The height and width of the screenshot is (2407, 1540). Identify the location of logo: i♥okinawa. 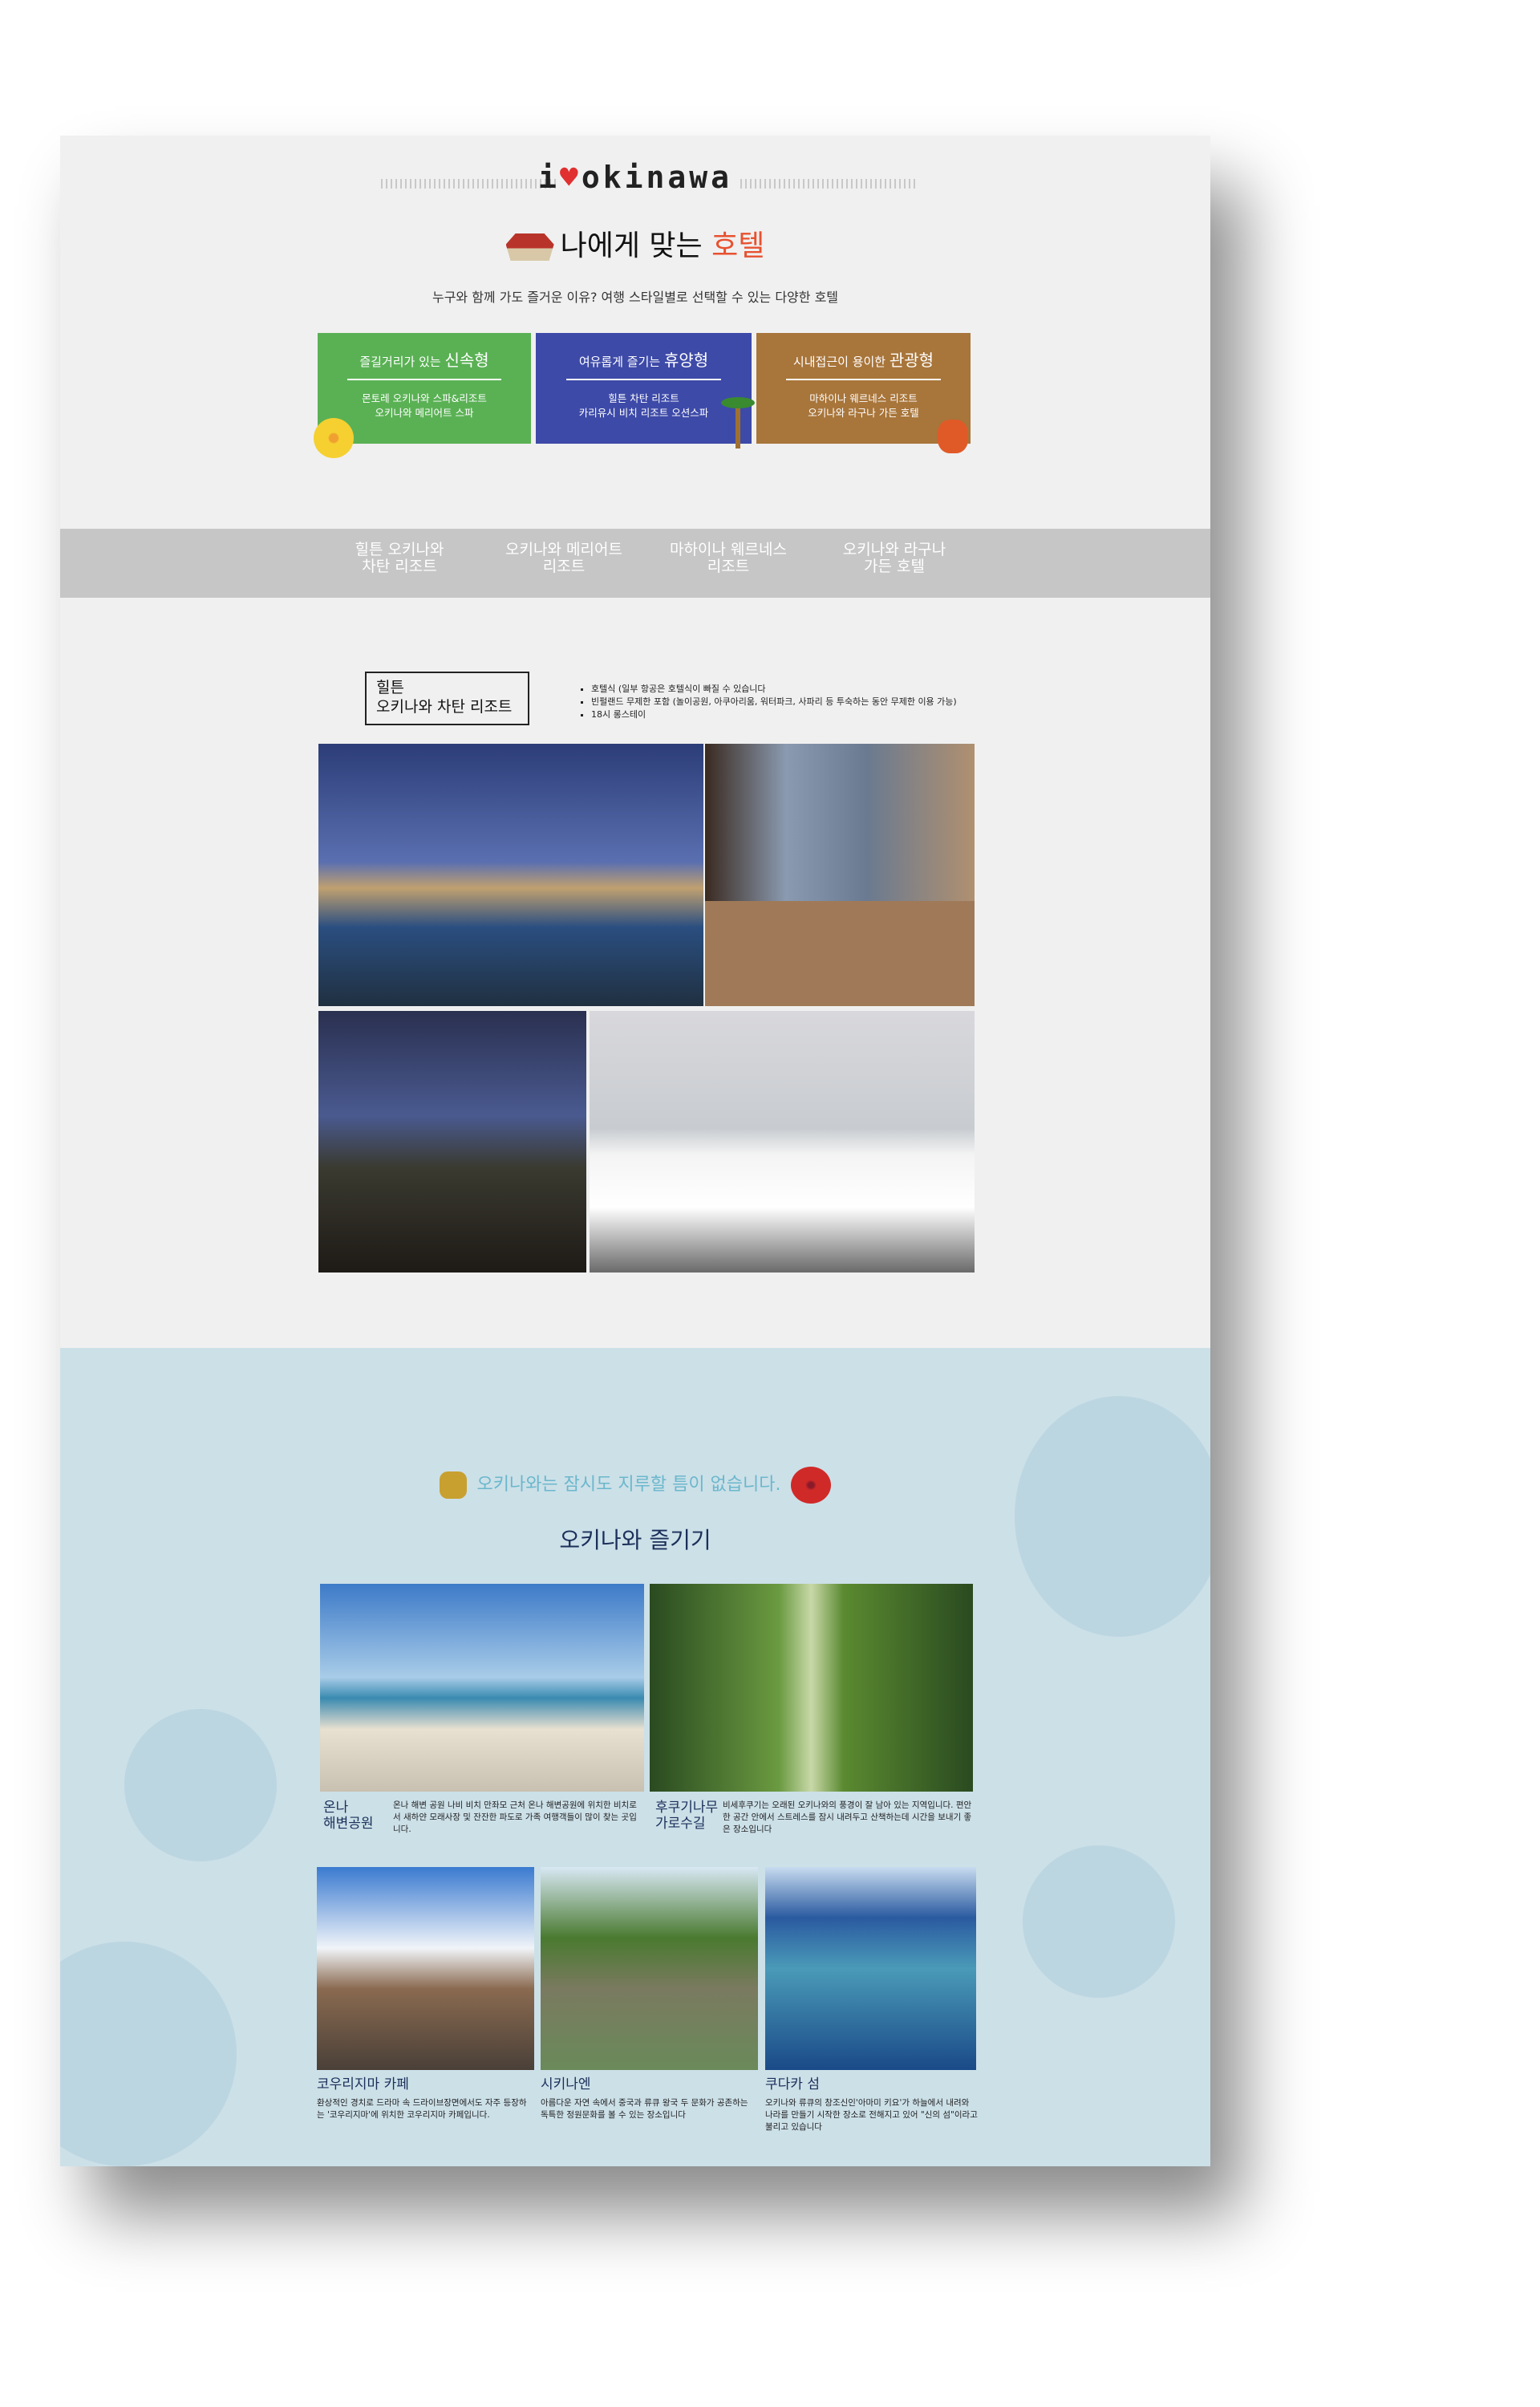
(635, 178).